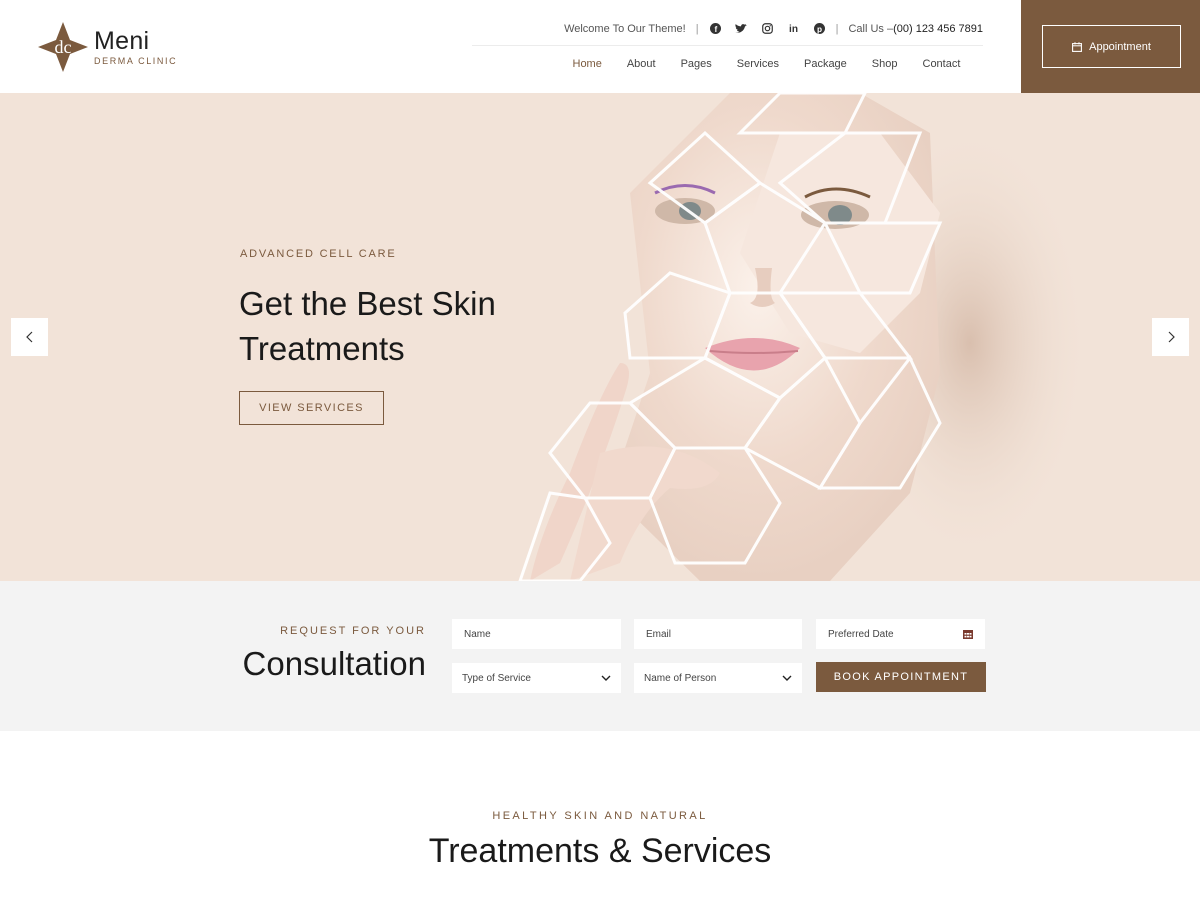 The image size is (1200, 900). What do you see at coordinates (334, 663) in the screenshot?
I see `consultation-title: Consultation` at bounding box center [334, 663].